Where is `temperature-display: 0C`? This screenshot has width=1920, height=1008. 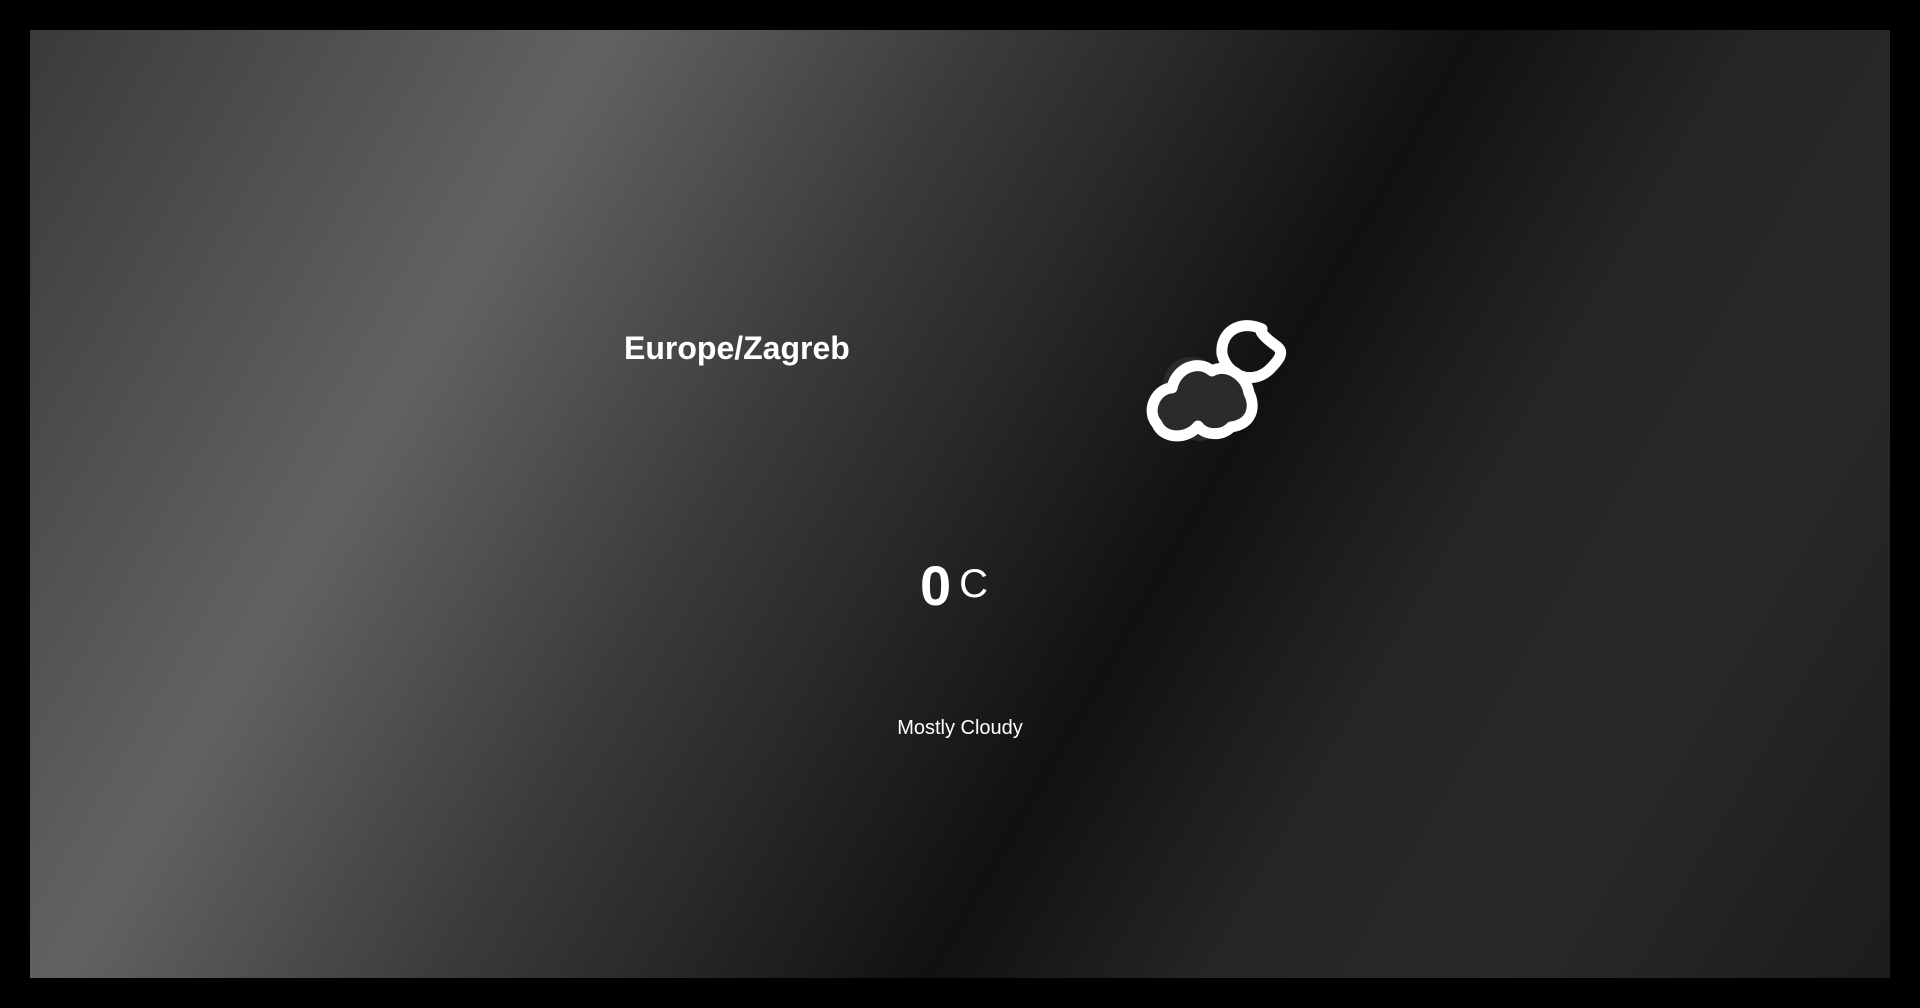 temperature-display: 0C is located at coordinates (985, 586).